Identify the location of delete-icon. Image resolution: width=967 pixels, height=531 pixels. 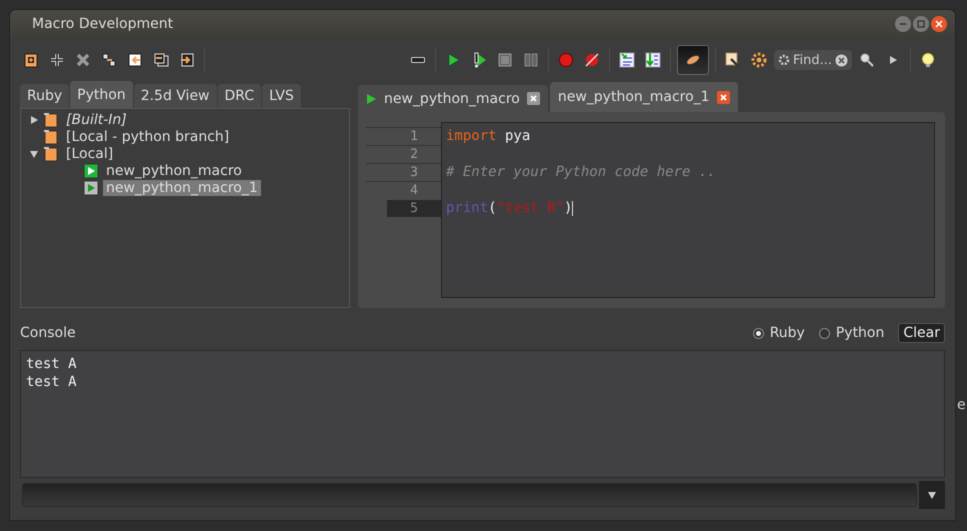
(83, 60).